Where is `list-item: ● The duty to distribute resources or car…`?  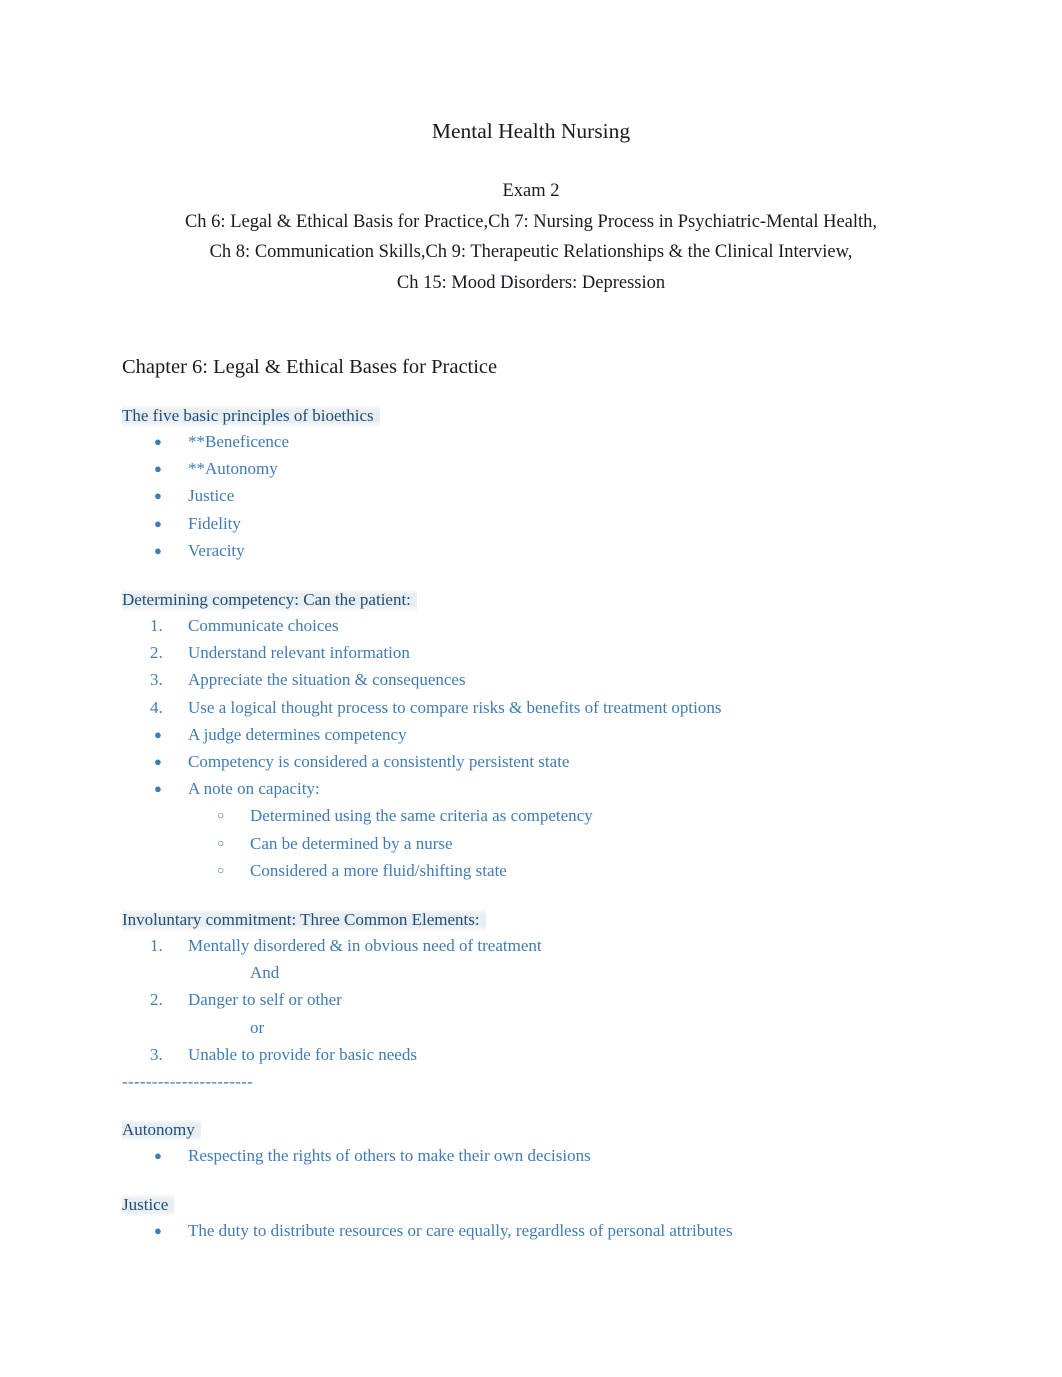 list-item: ● The duty to distribute resources or car… is located at coordinates (531, 1230).